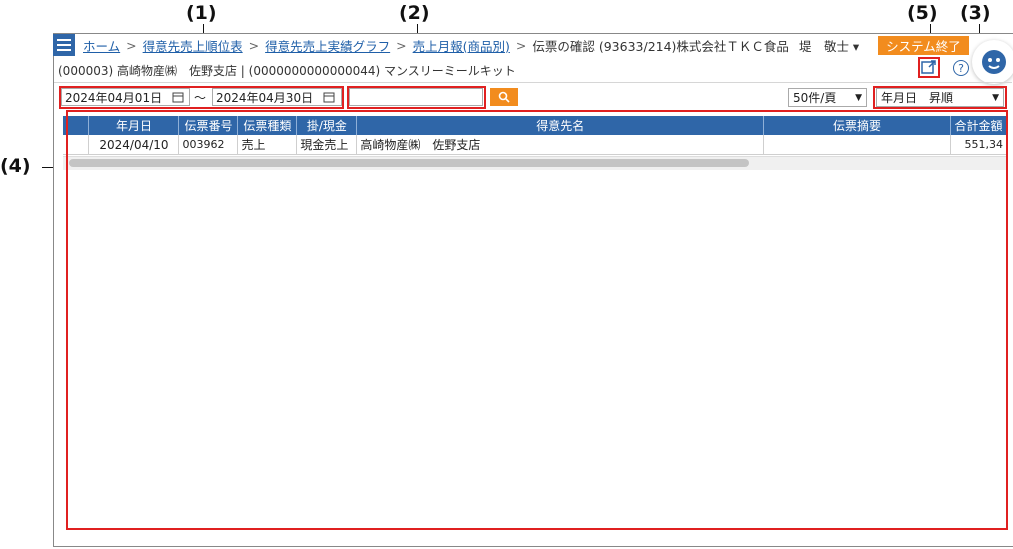 The height and width of the screenshot is (549, 1013). What do you see at coordinates (461, 45) in the screenshot?
I see `breadcrumb-monthly-sales-report: 売上月報(商品別)` at bounding box center [461, 45].